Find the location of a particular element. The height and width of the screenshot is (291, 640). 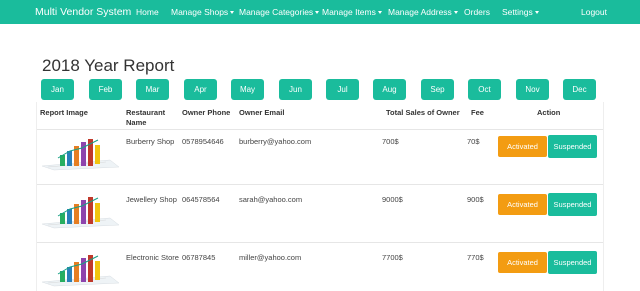

header-total-sales: Total Sales of Owner is located at coordinates (423, 112).